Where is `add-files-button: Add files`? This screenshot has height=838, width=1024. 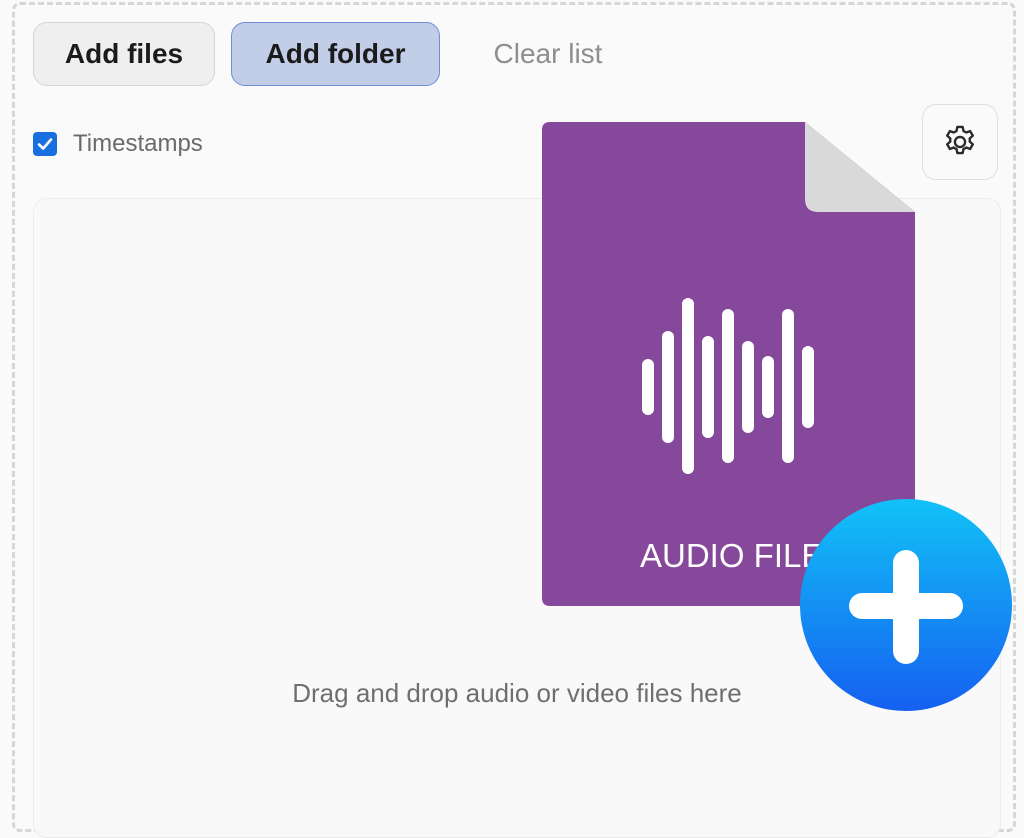 add-files-button: Add files is located at coordinates (124, 54).